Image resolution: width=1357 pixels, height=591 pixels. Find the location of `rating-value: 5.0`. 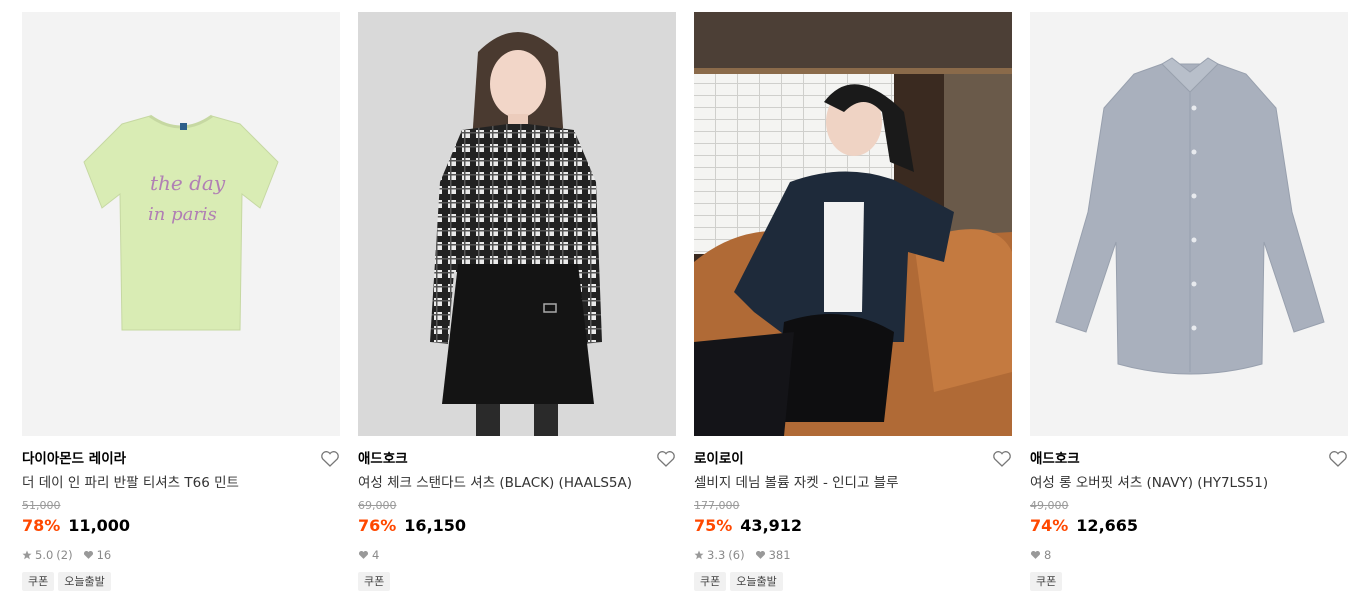

rating-value: 5.0 is located at coordinates (44, 555).